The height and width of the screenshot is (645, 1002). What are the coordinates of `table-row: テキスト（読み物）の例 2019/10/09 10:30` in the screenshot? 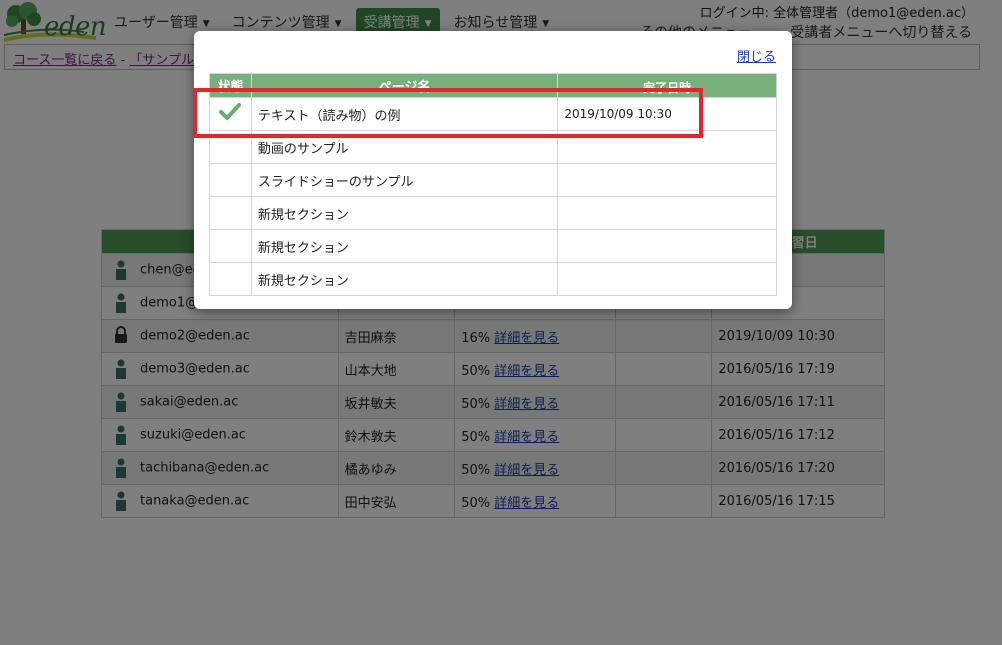 It's located at (493, 114).